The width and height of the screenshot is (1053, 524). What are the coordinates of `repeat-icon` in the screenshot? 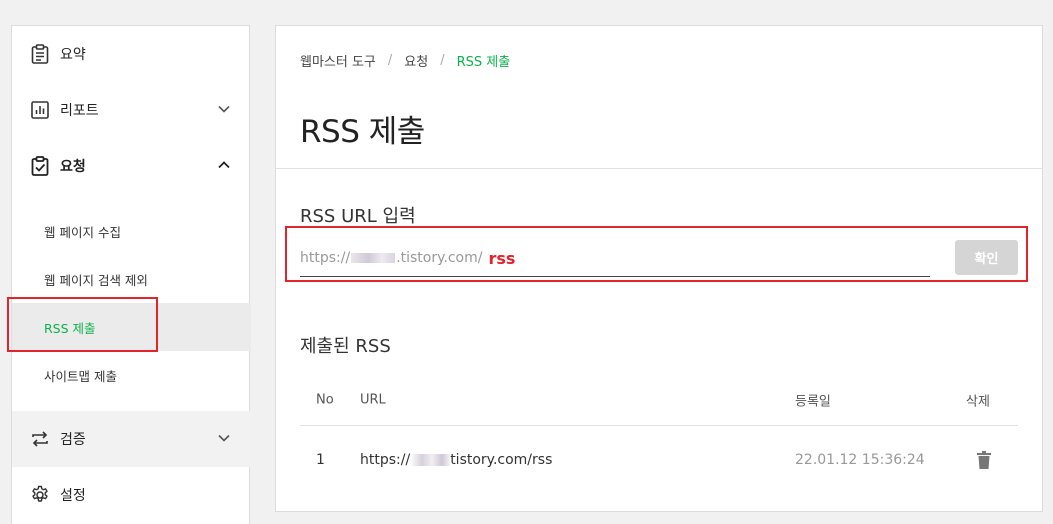 It's located at (40, 439).